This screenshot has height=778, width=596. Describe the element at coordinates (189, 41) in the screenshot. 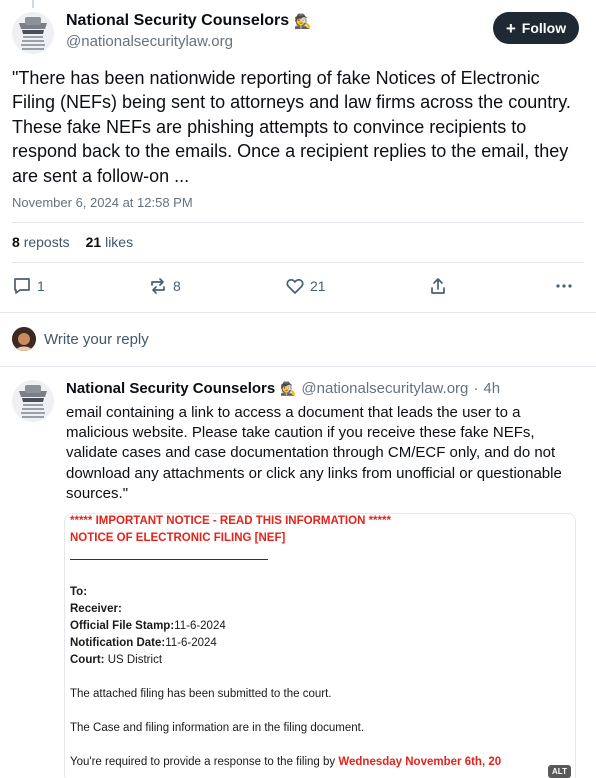

I see `author-handle: @nationalsecuritylaw.org` at that location.